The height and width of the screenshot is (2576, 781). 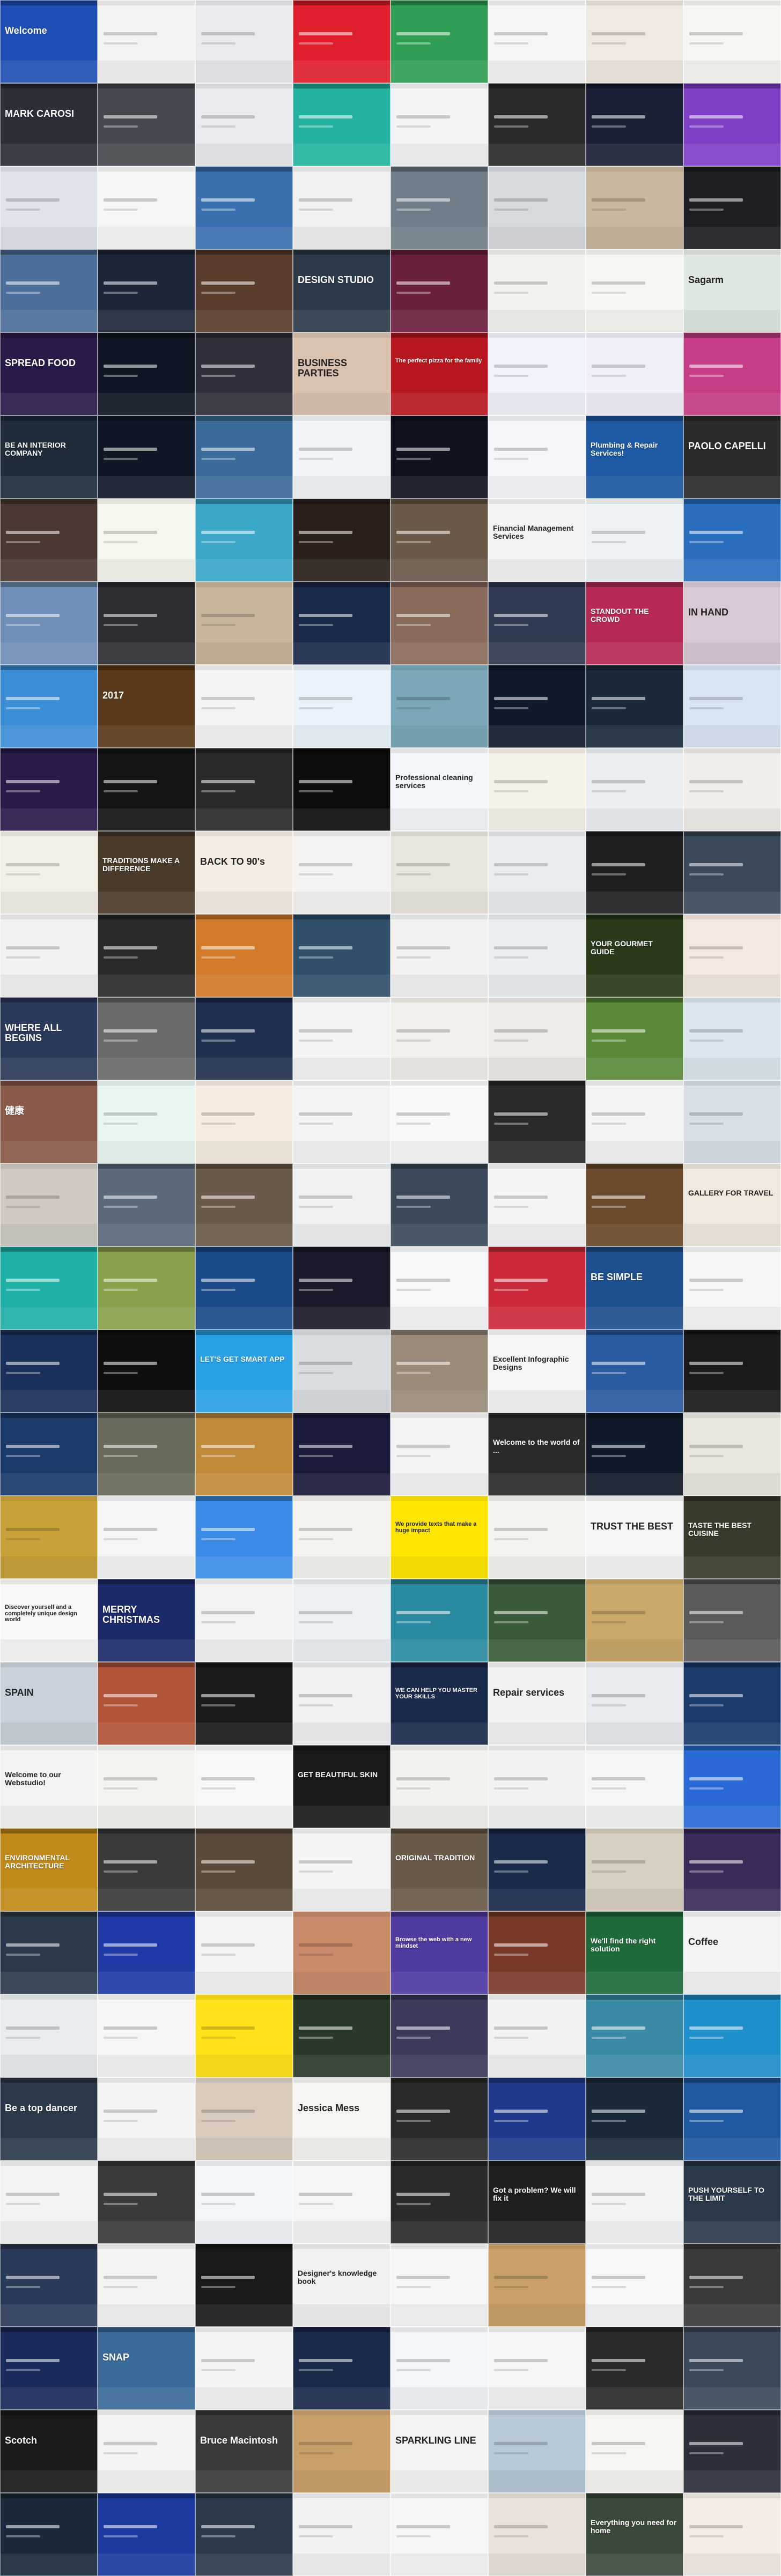 I want to click on template-thumbnail: We'll find the right solution, so click(x=634, y=1953).